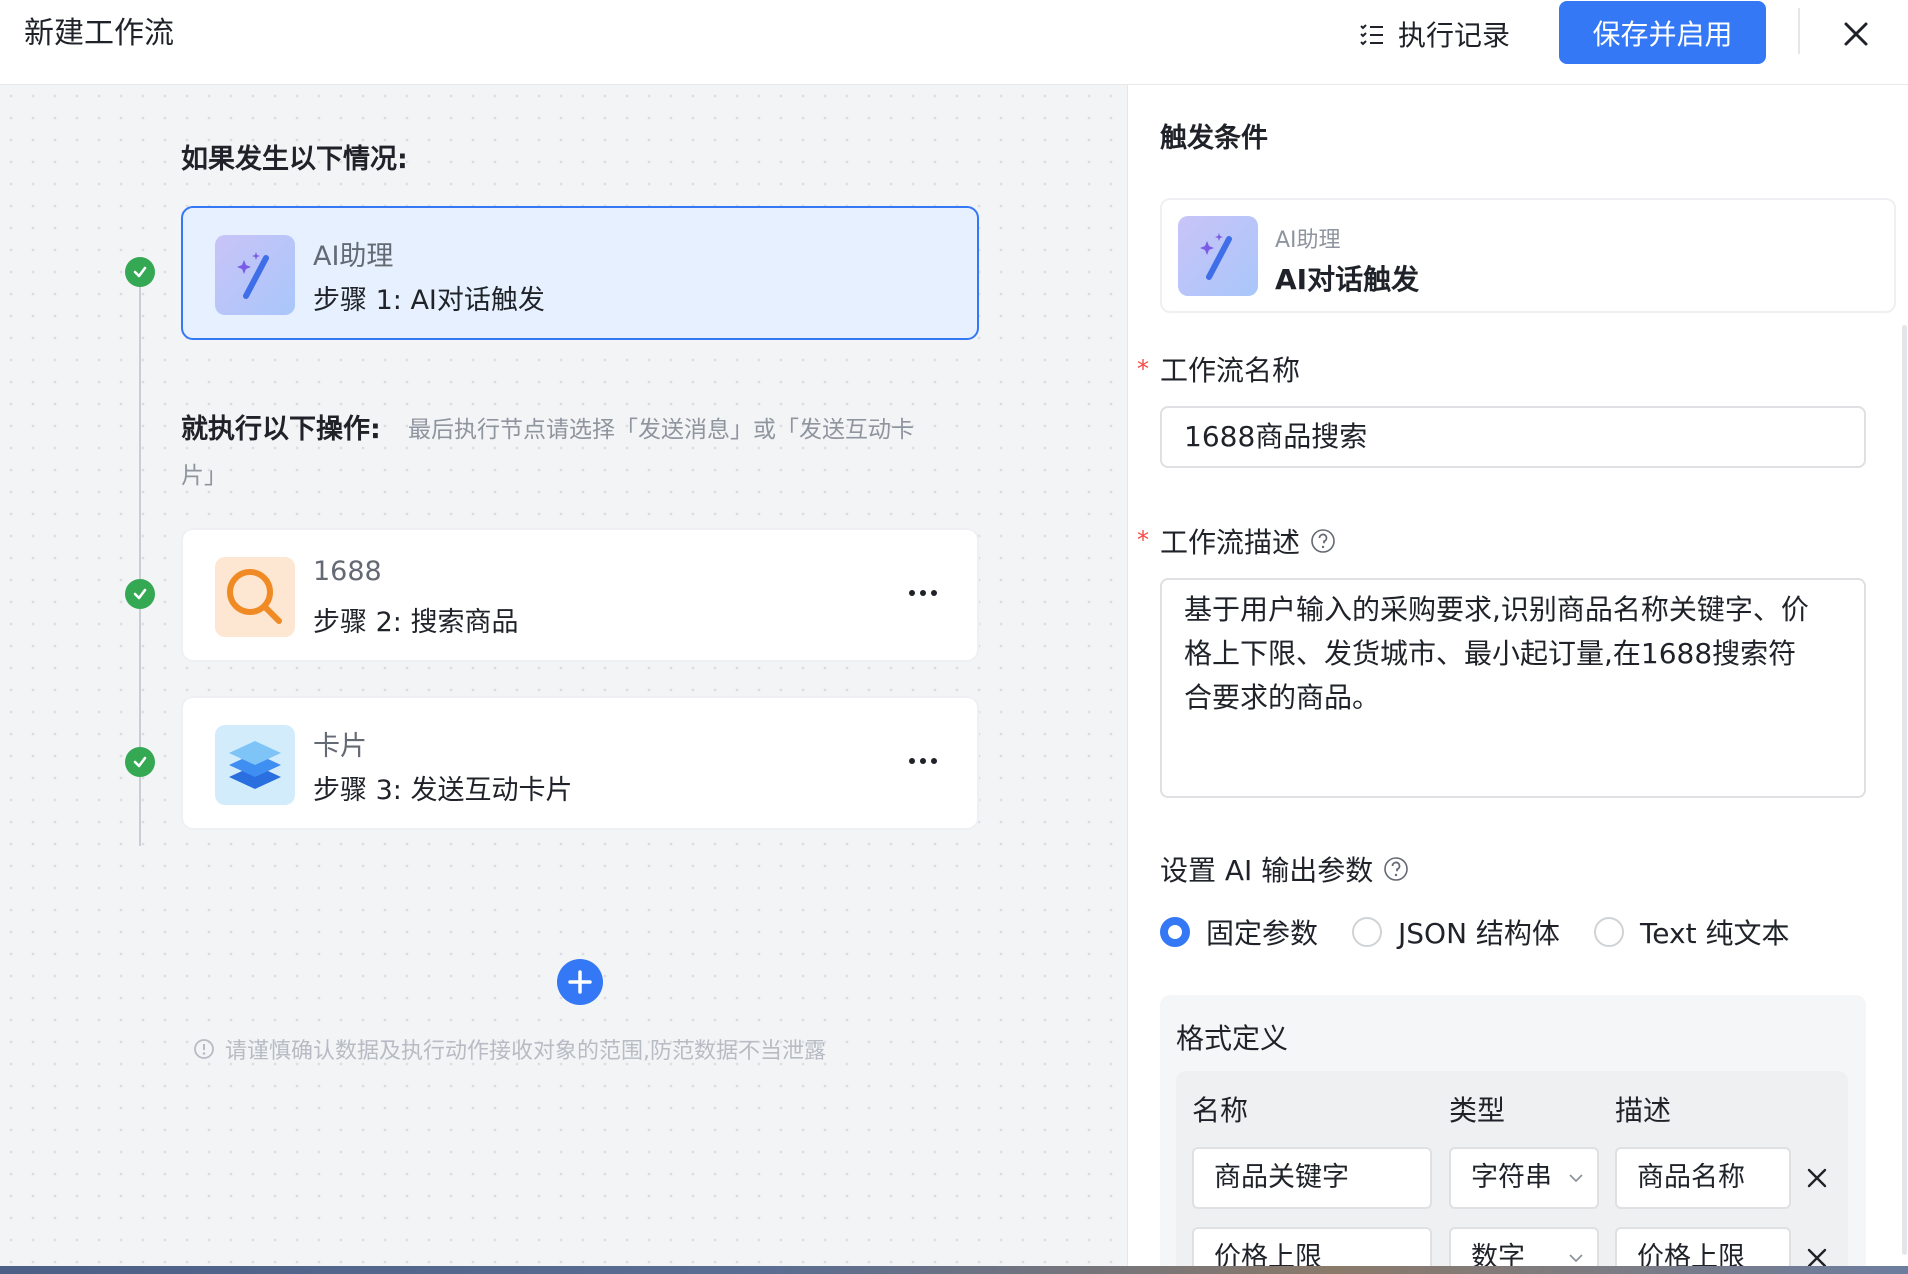  Describe the element at coordinates (1496, 609) in the screenshot. I see `desc-line: 基于用户输入的采购要求,识别商品名称关键字、价` at that location.